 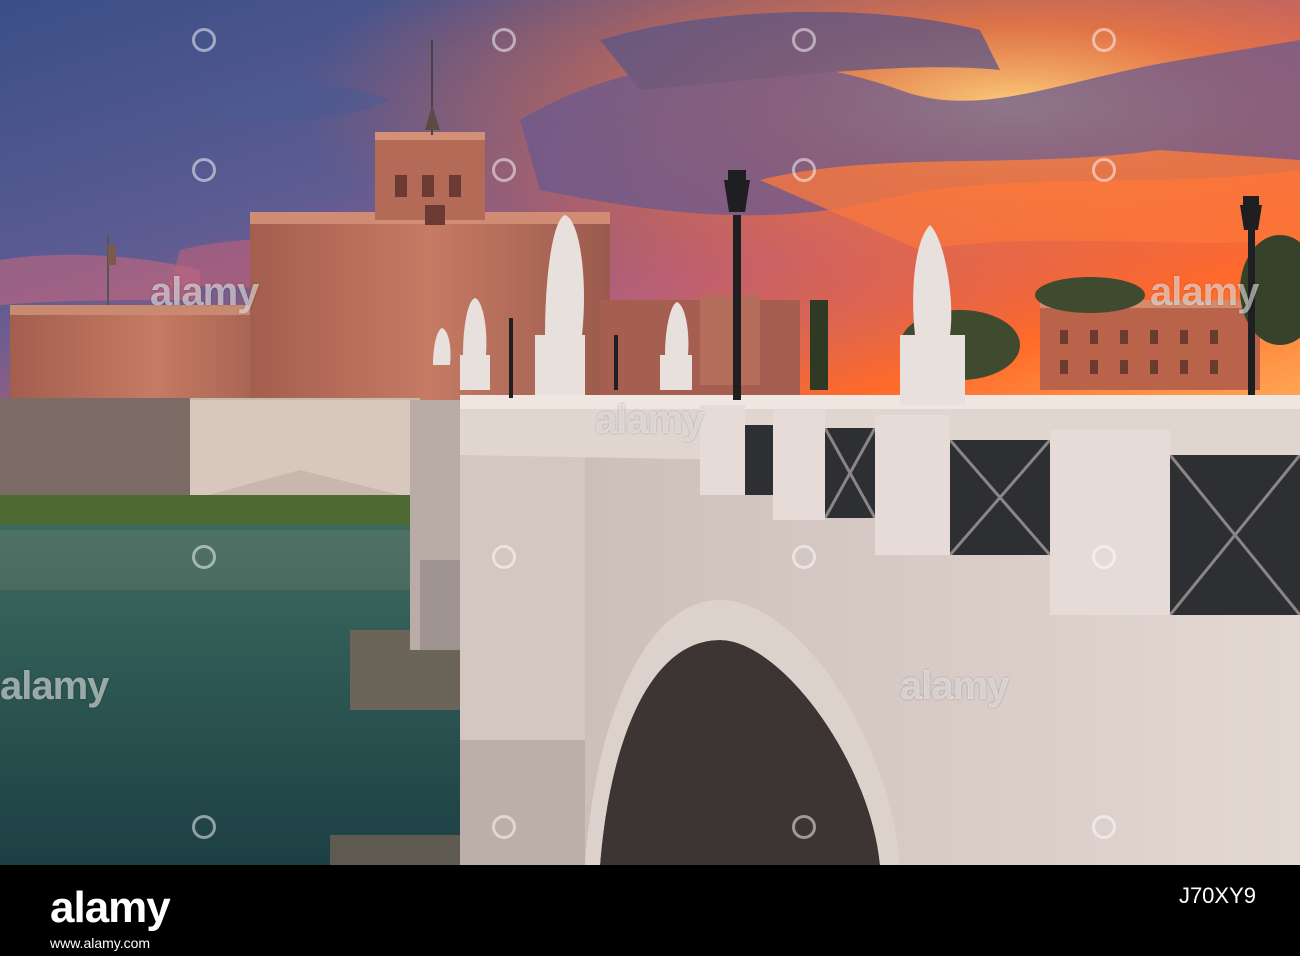 What do you see at coordinates (650, 910) in the screenshot?
I see `footer-bar: alamy J70XY9 www.alamy.com` at bounding box center [650, 910].